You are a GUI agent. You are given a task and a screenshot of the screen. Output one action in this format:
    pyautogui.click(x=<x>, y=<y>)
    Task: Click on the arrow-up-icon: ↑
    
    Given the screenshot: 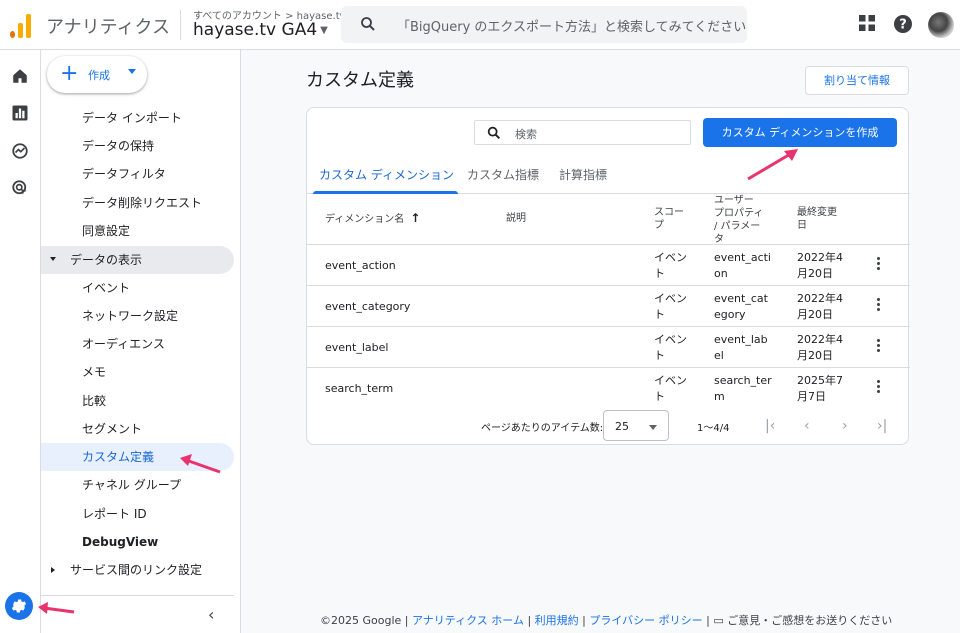 What is the action you would take?
    pyautogui.click(x=415, y=218)
    